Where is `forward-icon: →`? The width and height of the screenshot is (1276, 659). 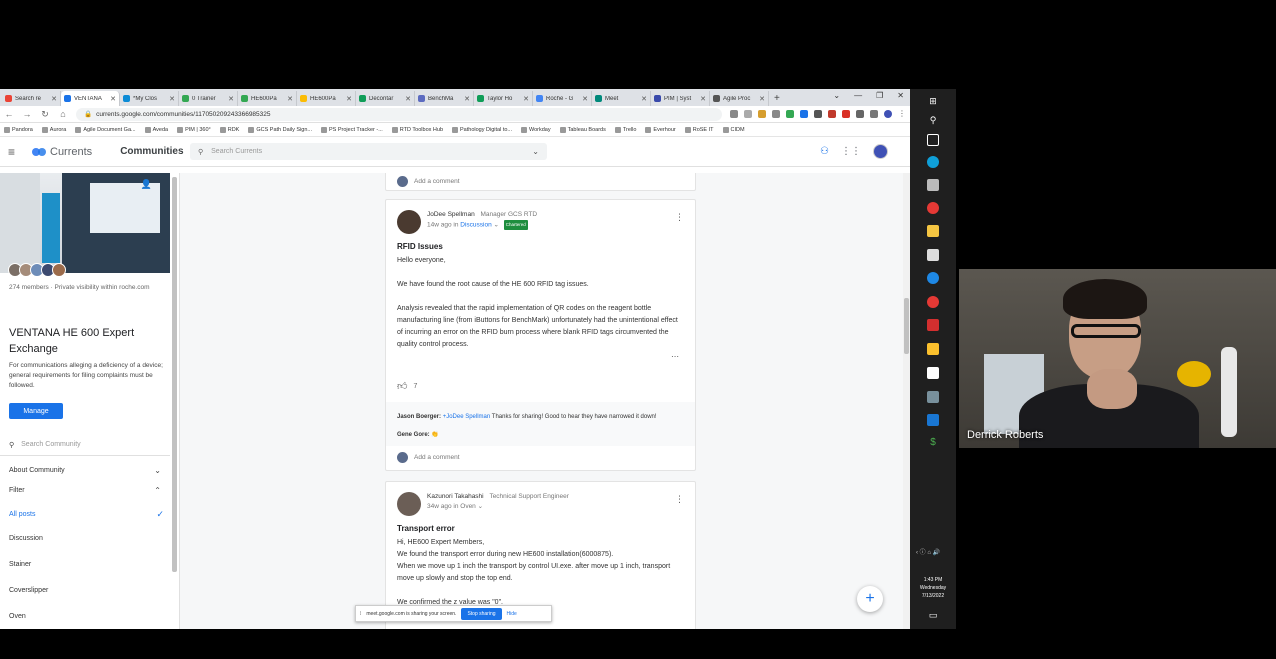
forward-icon: → is located at coordinates (27, 114).